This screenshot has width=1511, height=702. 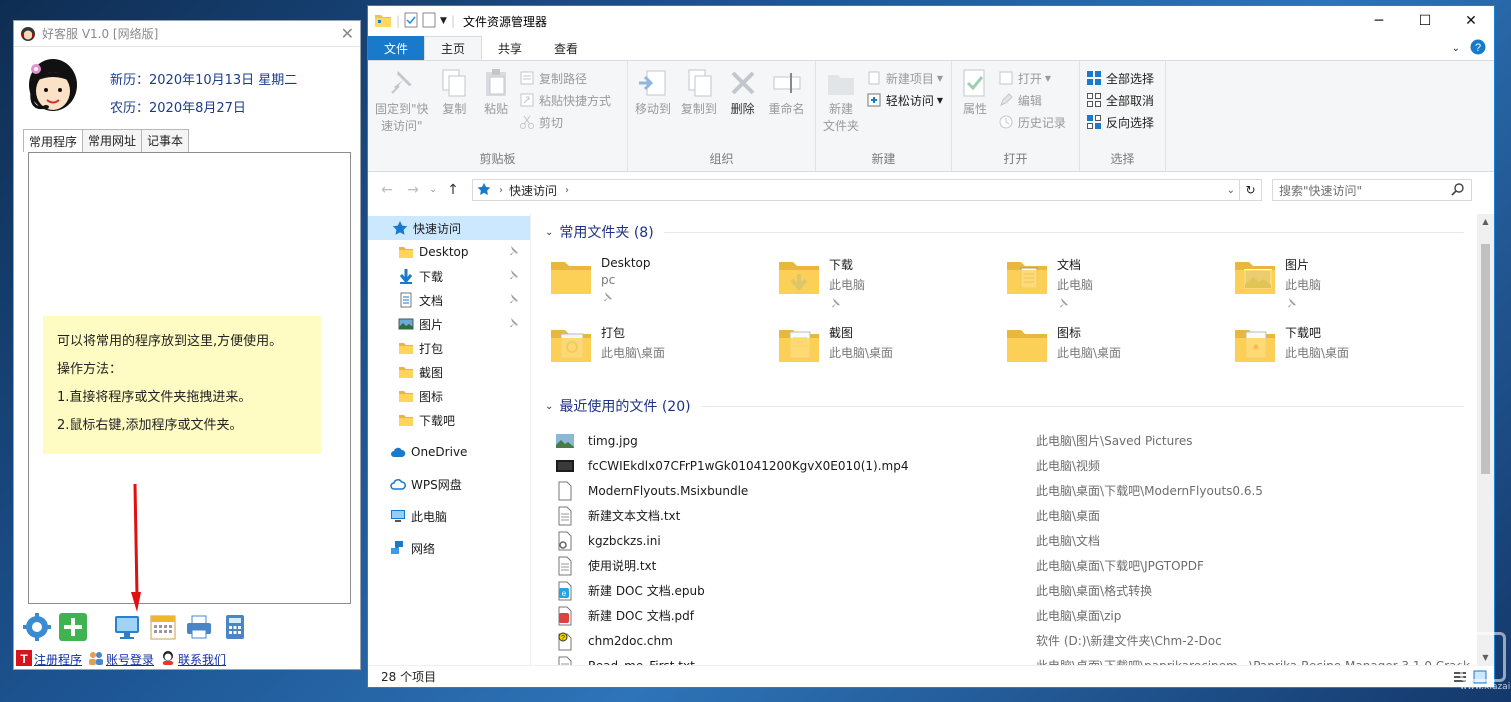 I want to click on frequent-folders-header: ⌄ 常用文件夹 (8), so click(x=1019, y=232).